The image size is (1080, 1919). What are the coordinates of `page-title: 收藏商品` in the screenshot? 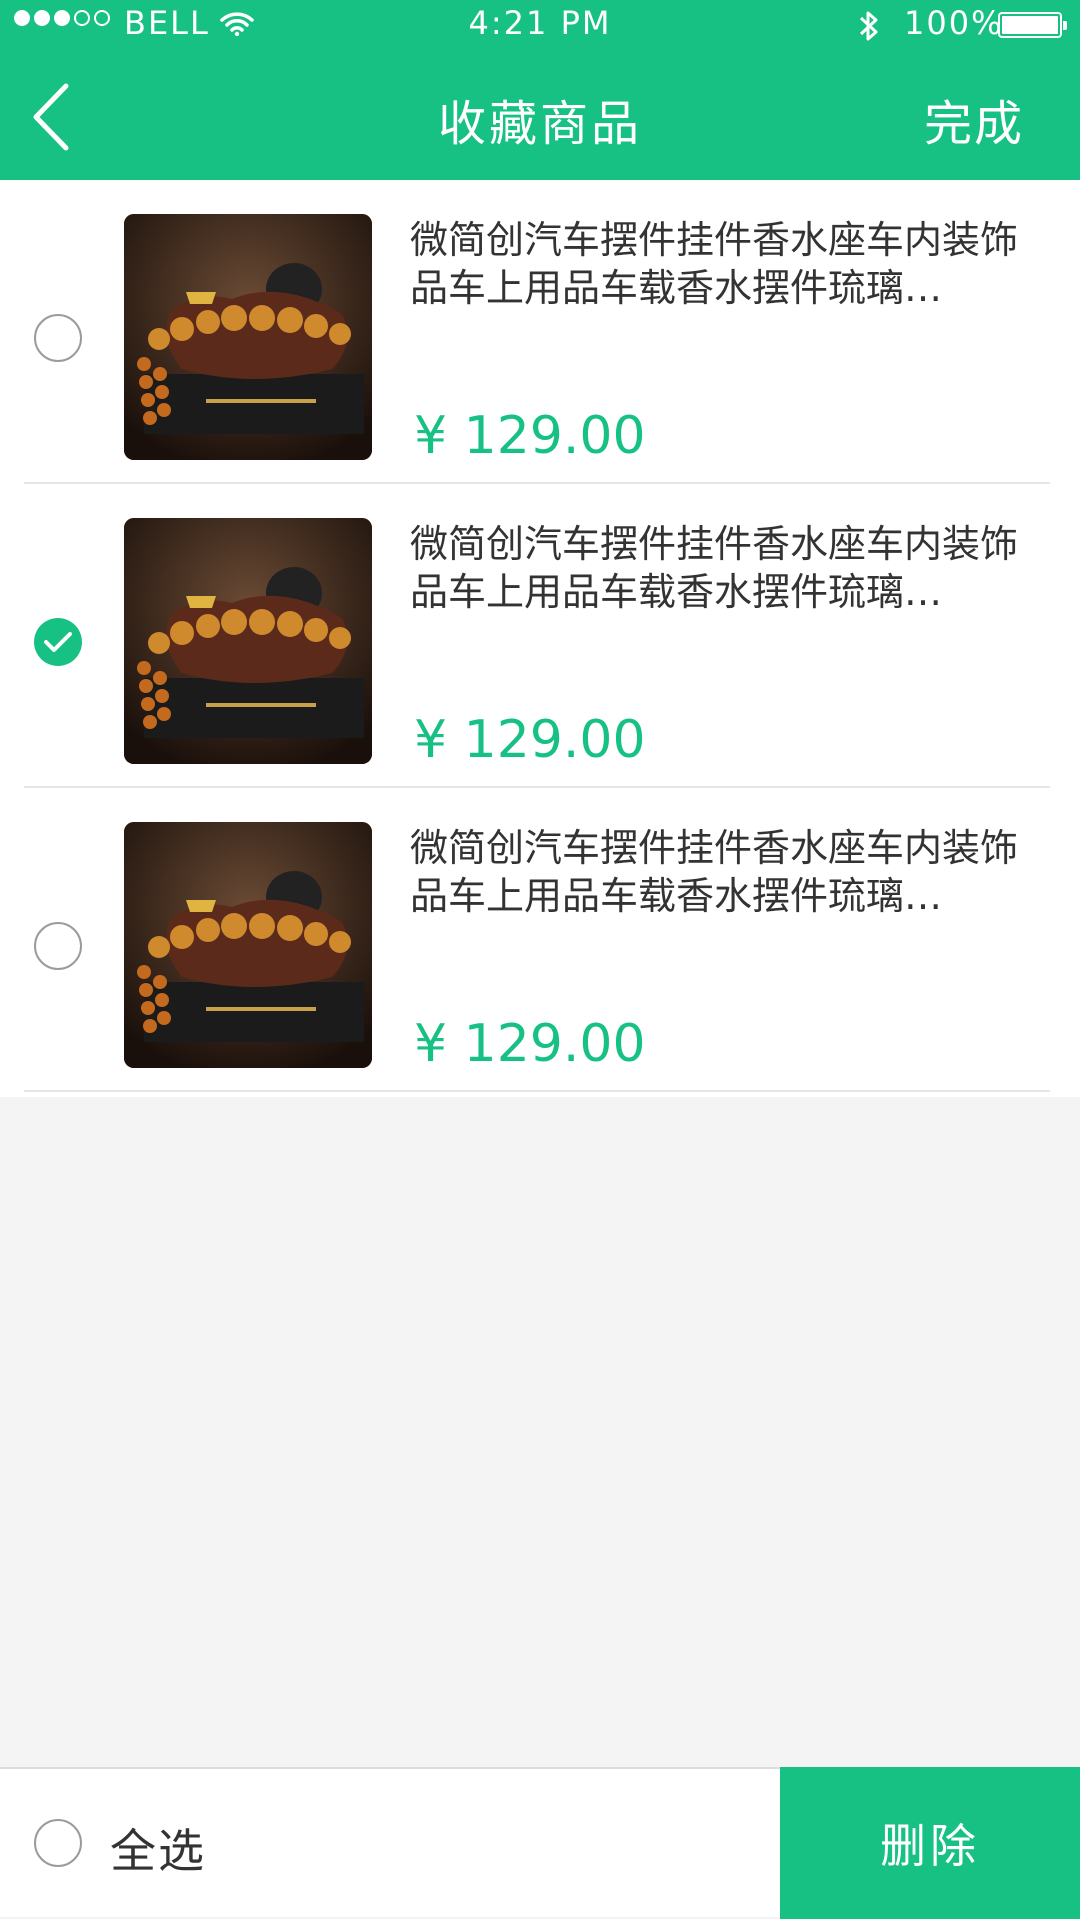 It's located at (539, 124).